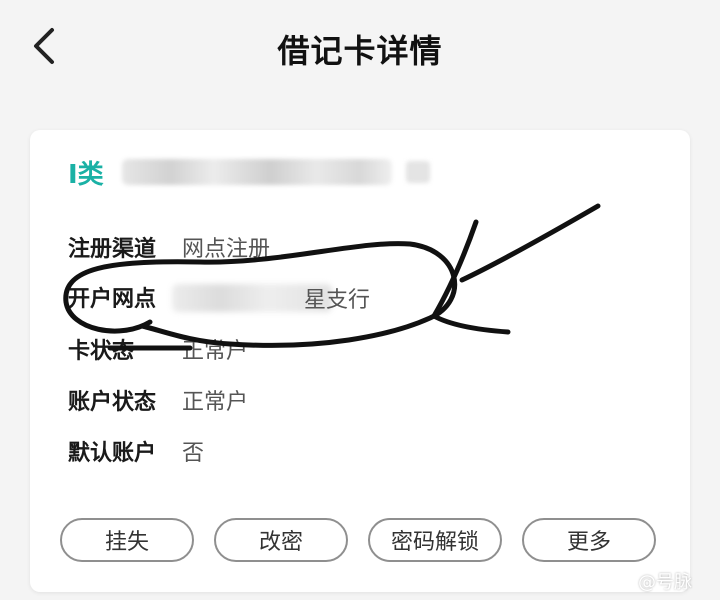  Describe the element at coordinates (589, 540) in the screenshot. I see `more-button: 更多` at that location.